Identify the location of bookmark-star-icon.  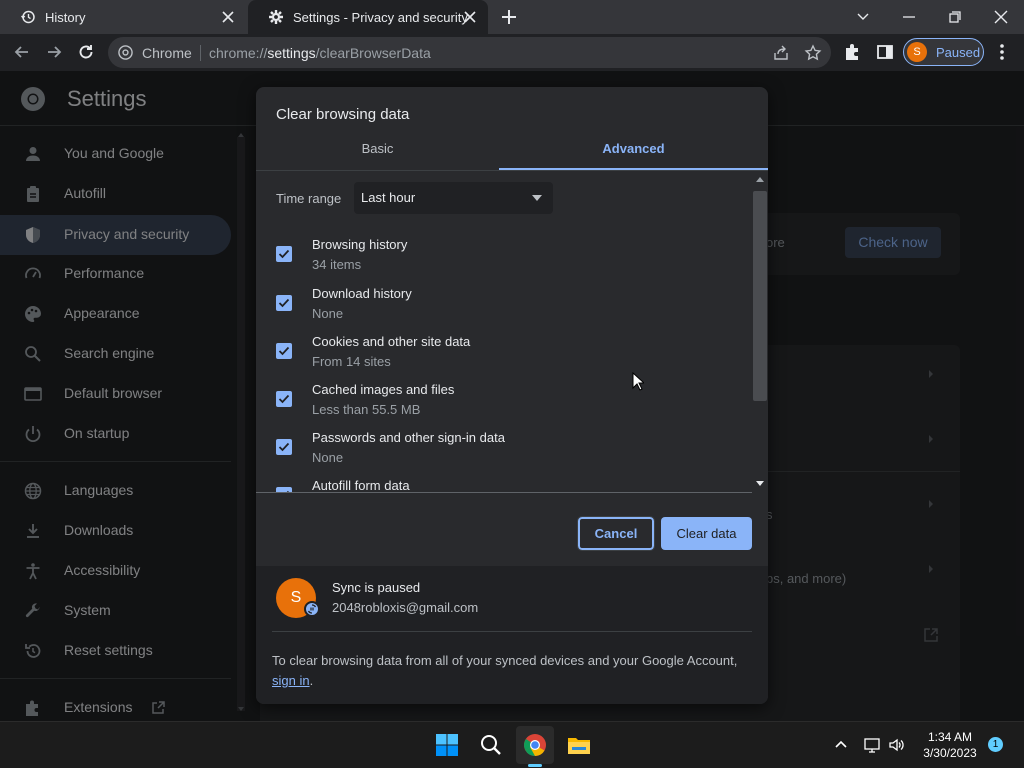
(813, 53).